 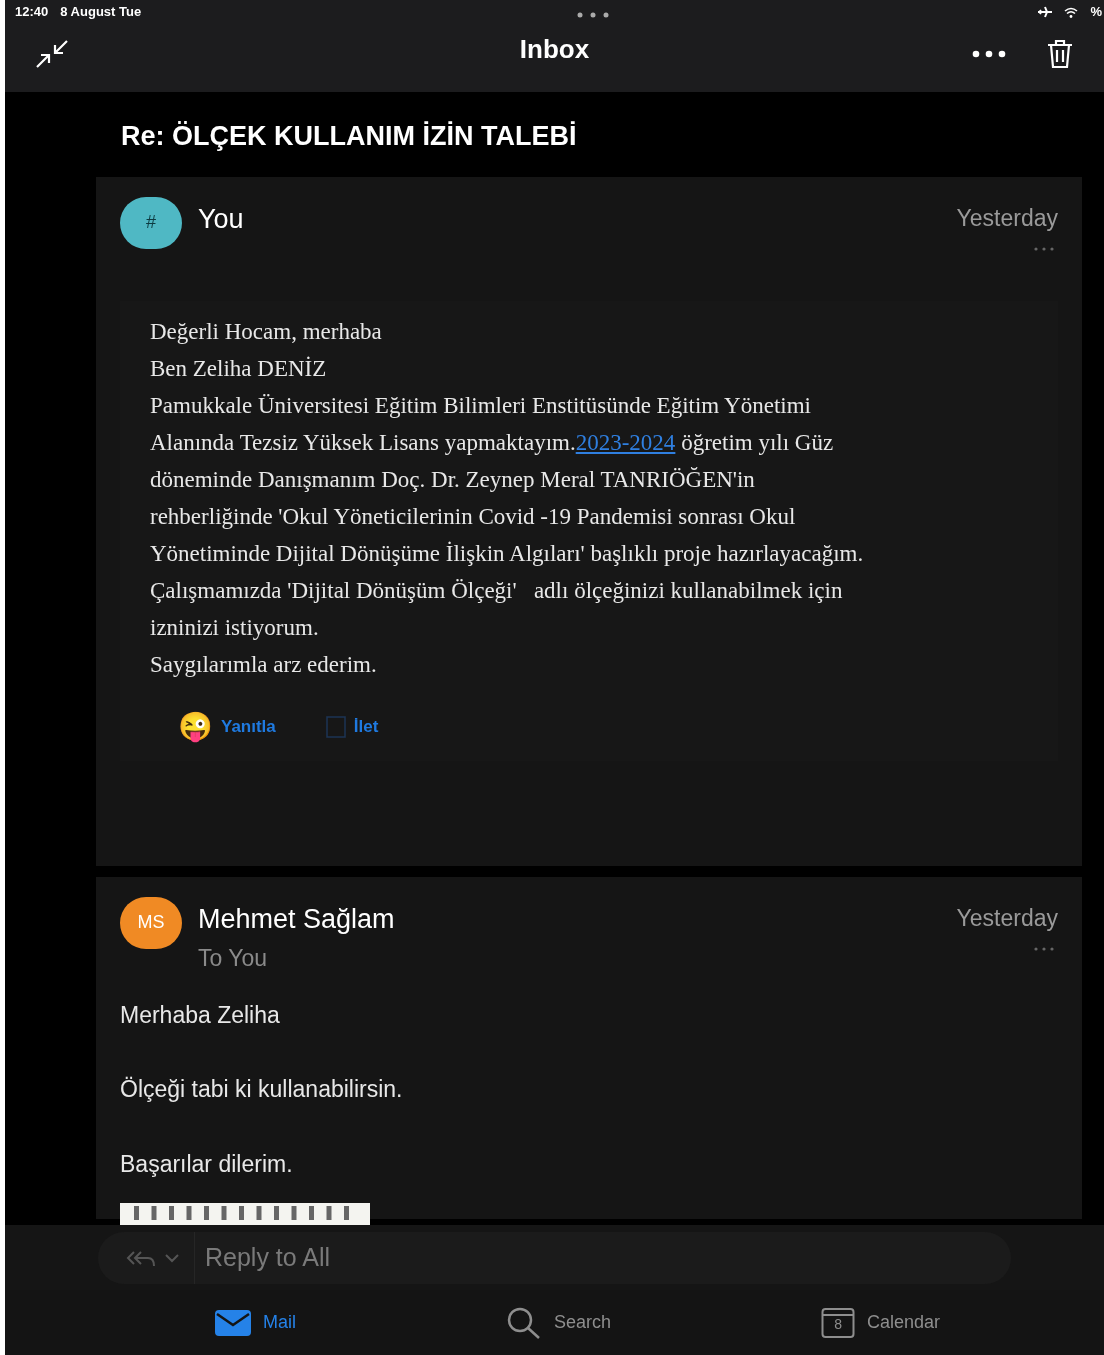 I want to click on body-text: Alanında Tezsiz Yüksek Lisans yapmaktayım.2023-2024 öğretim yılı Güz, so click(x=492, y=443).